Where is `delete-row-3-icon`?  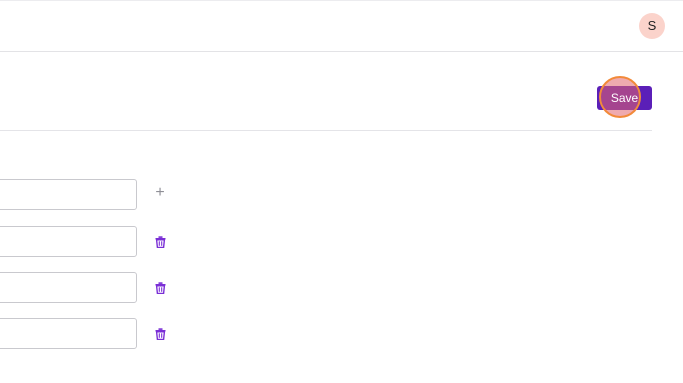
delete-row-3-icon is located at coordinates (160, 288).